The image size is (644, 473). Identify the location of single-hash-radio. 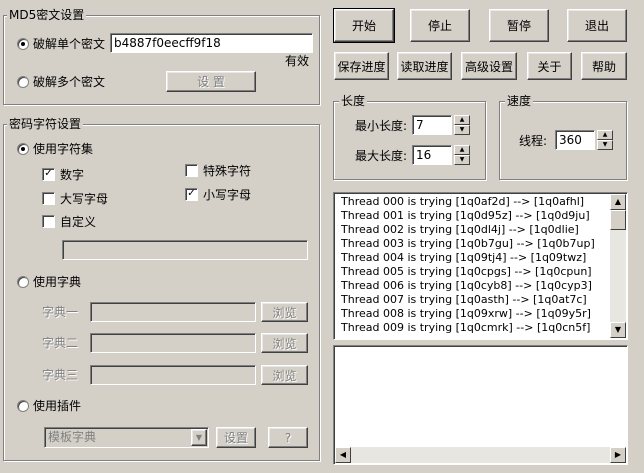
(23, 44).